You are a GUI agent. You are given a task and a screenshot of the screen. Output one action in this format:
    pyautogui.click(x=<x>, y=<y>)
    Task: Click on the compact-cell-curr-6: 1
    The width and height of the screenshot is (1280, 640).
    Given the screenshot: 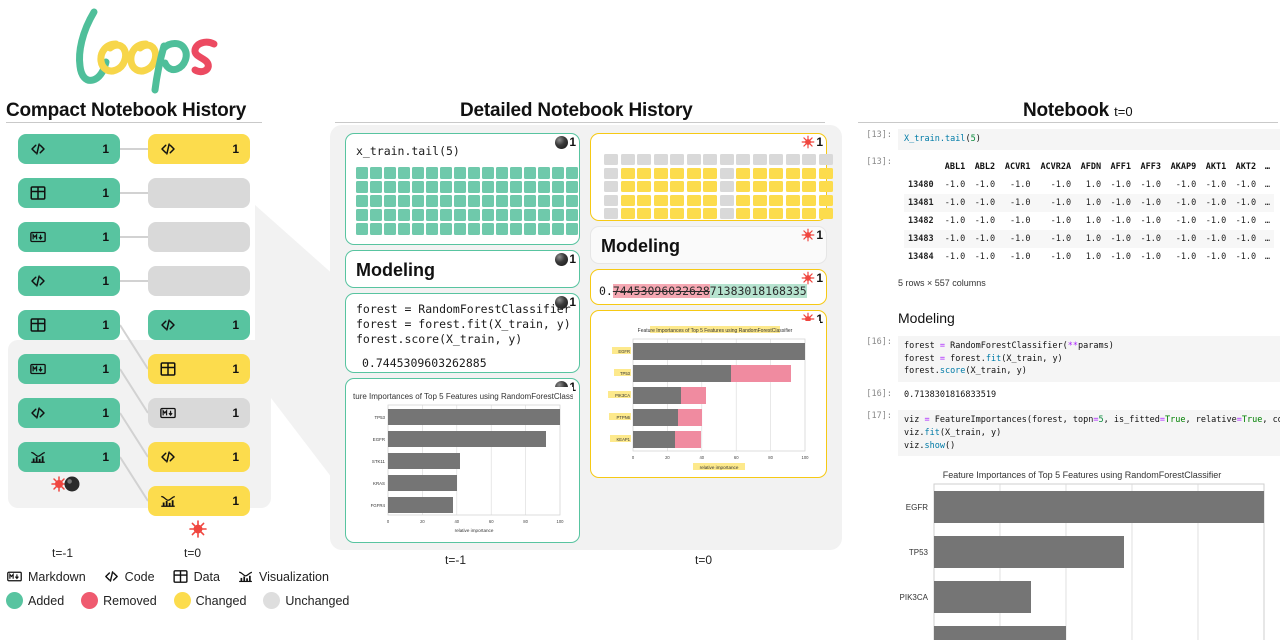 What is the action you would take?
    pyautogui.click(x=199, y=369)
    